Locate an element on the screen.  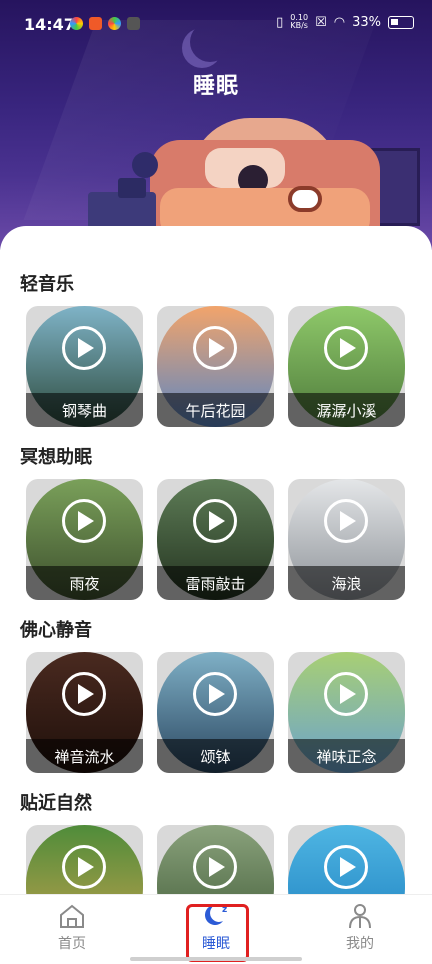
sound-card: 禅味正念 is located at coordinates (346, 712).